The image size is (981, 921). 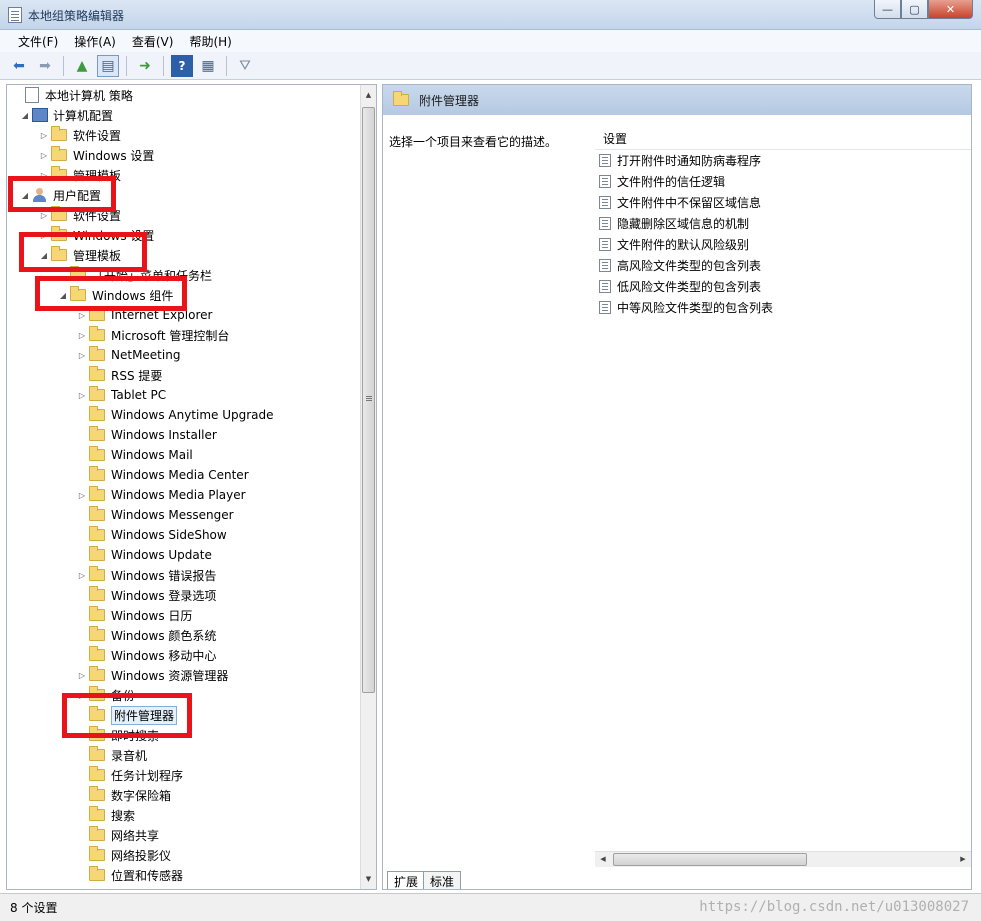 I want to click on scroll-up-icon: ▲, so click(x=368, y=95).